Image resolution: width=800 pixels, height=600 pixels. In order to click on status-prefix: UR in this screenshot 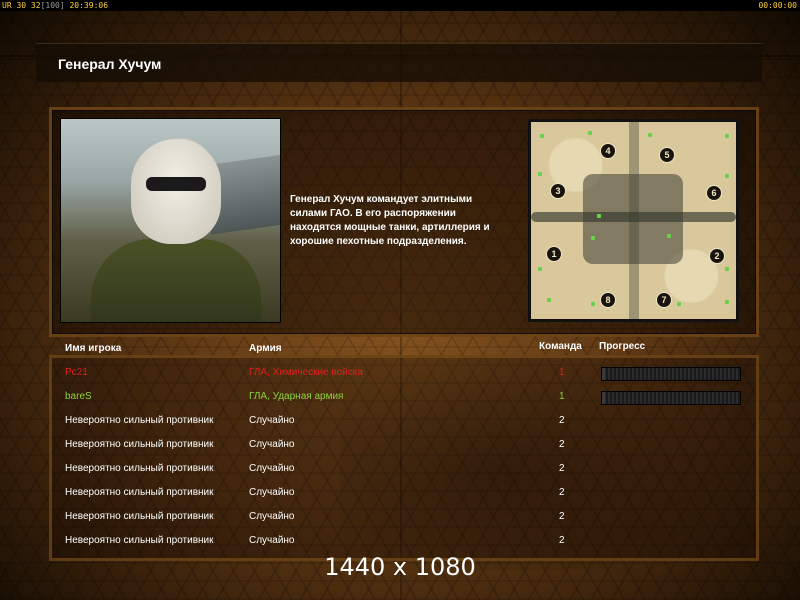, I will do `click(7, 5)`.